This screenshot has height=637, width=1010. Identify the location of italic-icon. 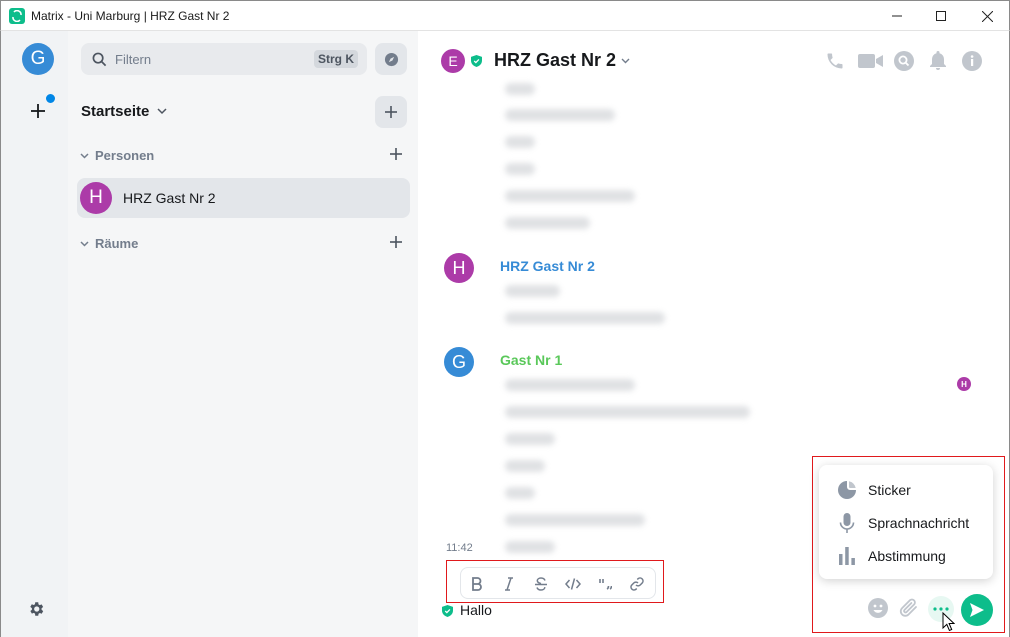
(509, 584).